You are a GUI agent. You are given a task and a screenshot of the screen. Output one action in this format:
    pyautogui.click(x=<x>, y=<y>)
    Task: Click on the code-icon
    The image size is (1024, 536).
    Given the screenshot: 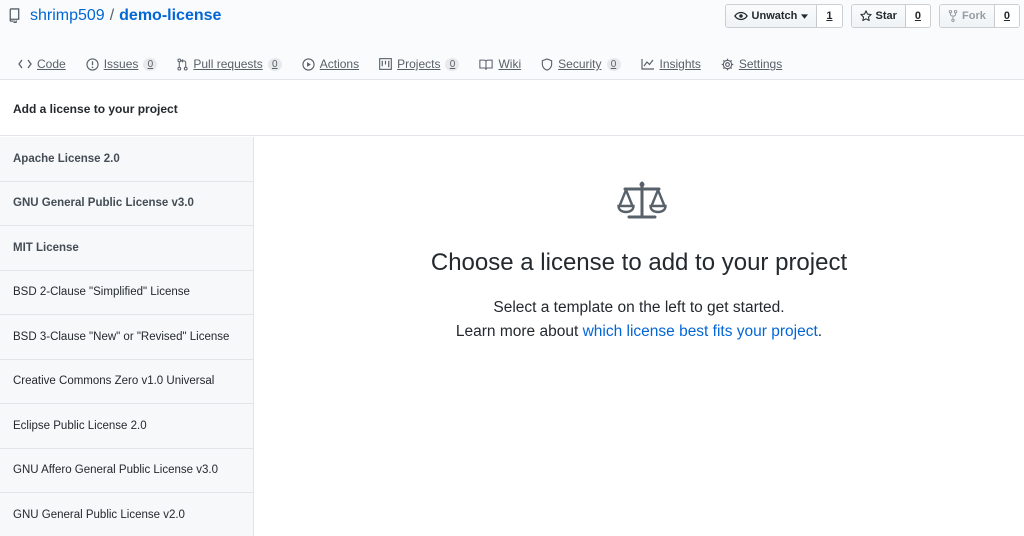 What is the action you would take?
    pyautogui.click(x=25, y=64)
    